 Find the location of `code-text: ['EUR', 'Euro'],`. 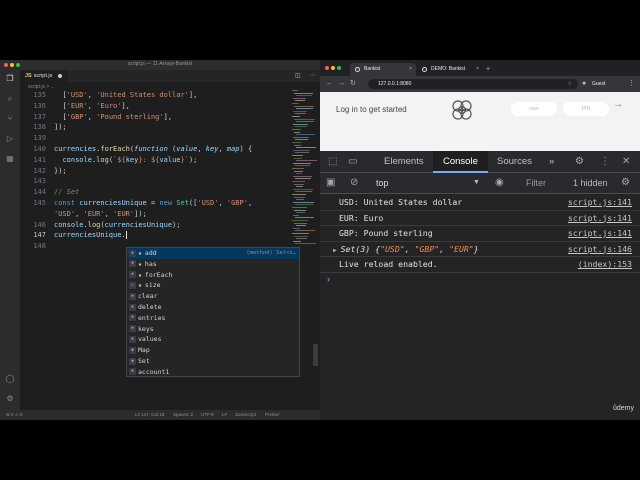

code-text: ['EUR', 'Euro'], is located at coordinates (96, 105).